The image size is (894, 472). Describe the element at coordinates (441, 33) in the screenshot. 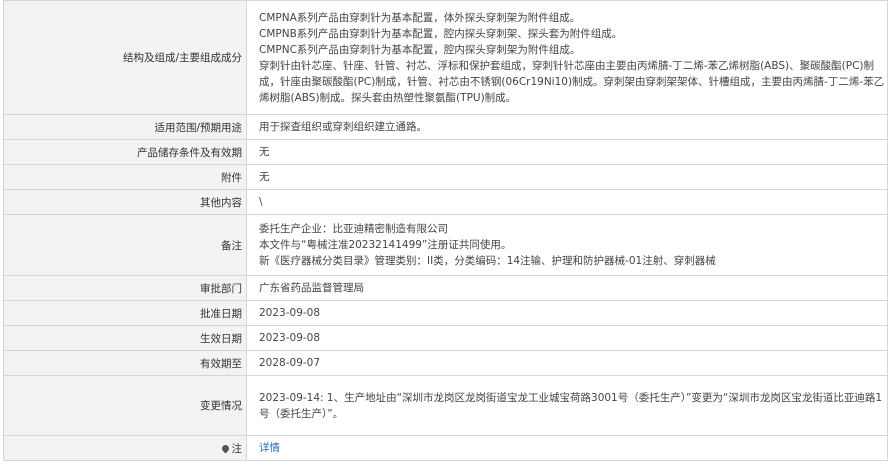

I see `structure-line-2: CMPNB系列产品由穿刺针为基本配置，腔内探头穿刺架、探头套为附件组成。` at that location.